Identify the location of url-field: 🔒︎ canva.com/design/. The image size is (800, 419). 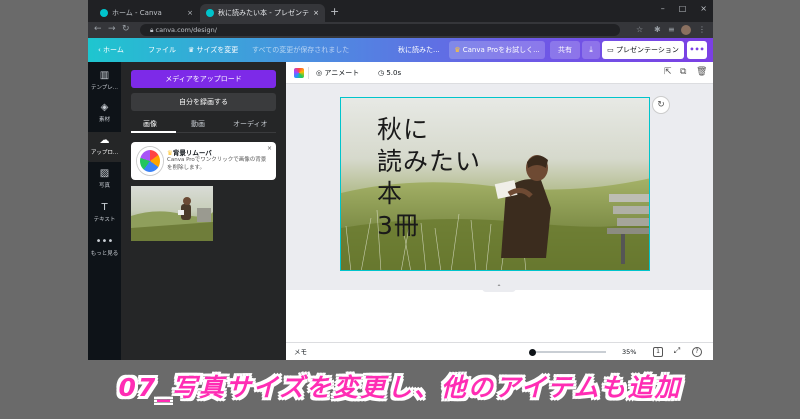
(380, 30).